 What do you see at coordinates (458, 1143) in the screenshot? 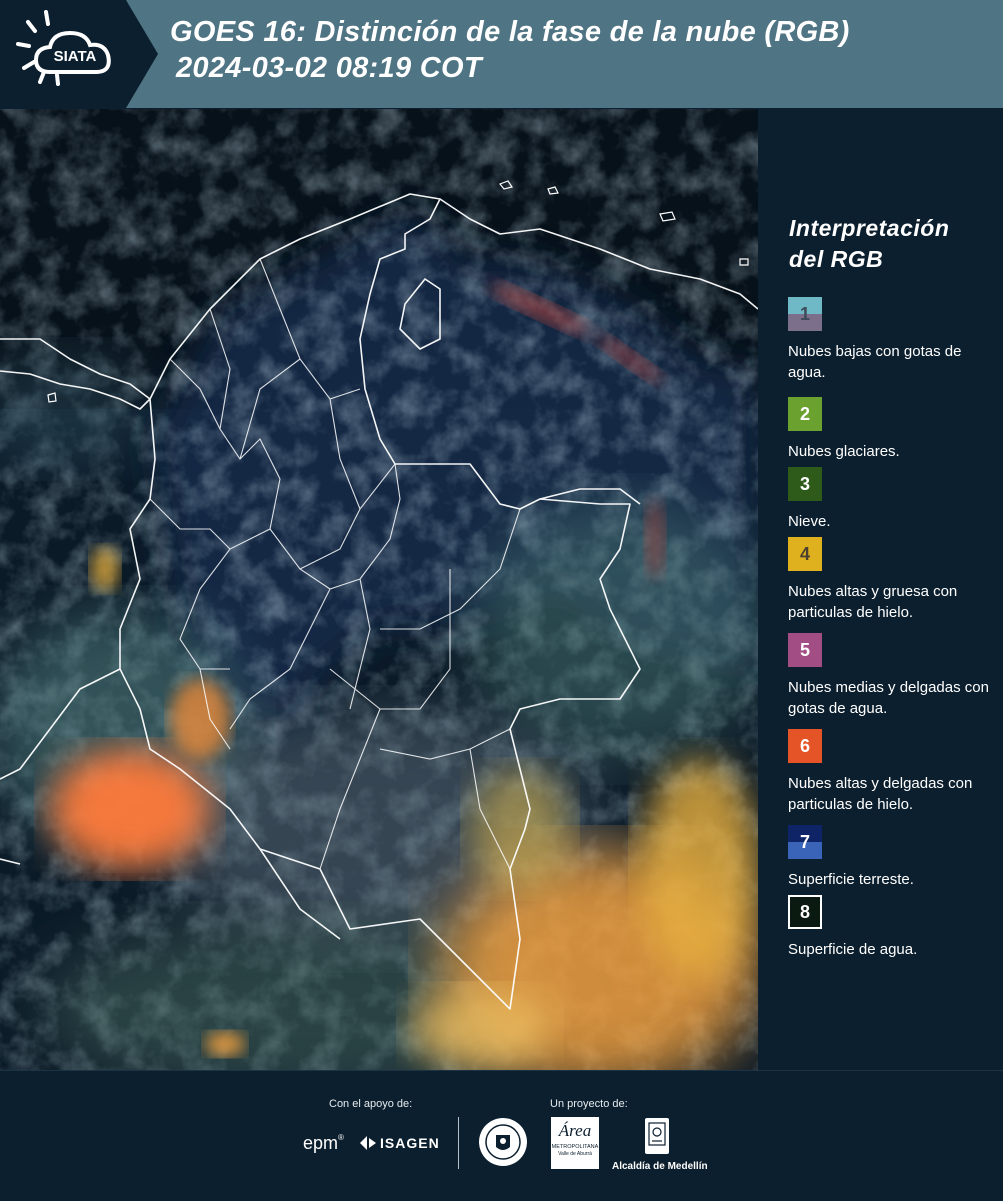
I see `footer-divider` at bounding box center [458, 1143].